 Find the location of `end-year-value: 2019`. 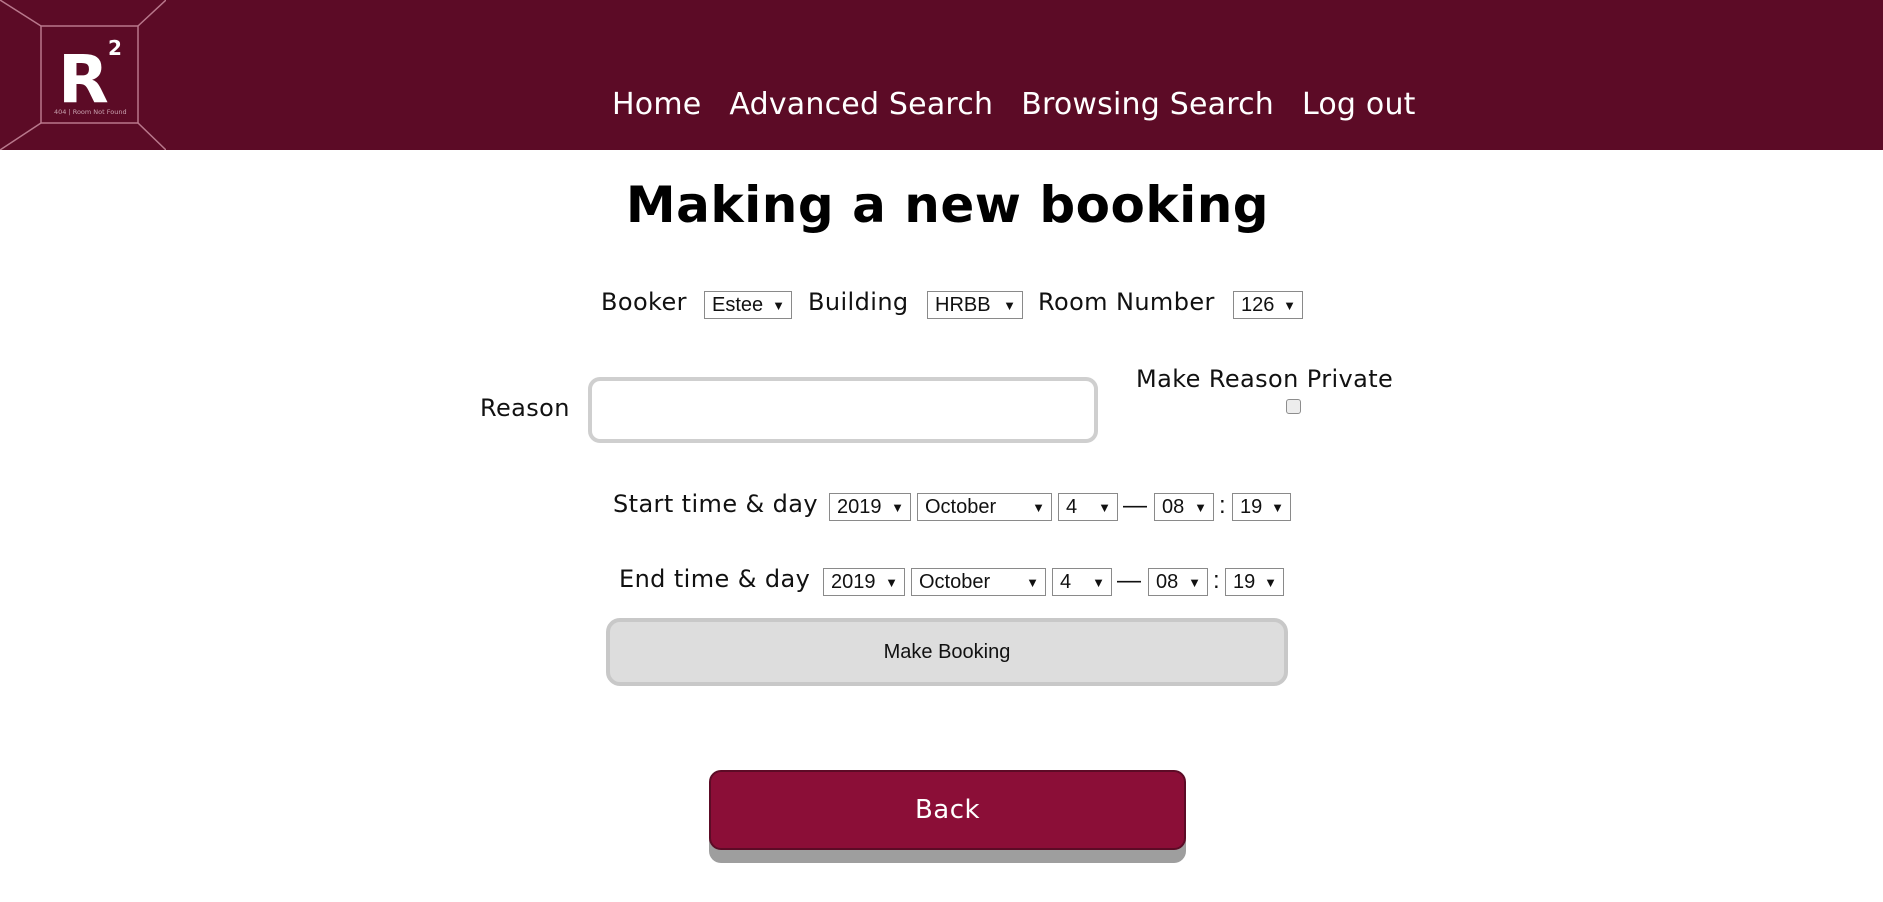

end-year-value: 2019 is located at coordinates (853, 582).